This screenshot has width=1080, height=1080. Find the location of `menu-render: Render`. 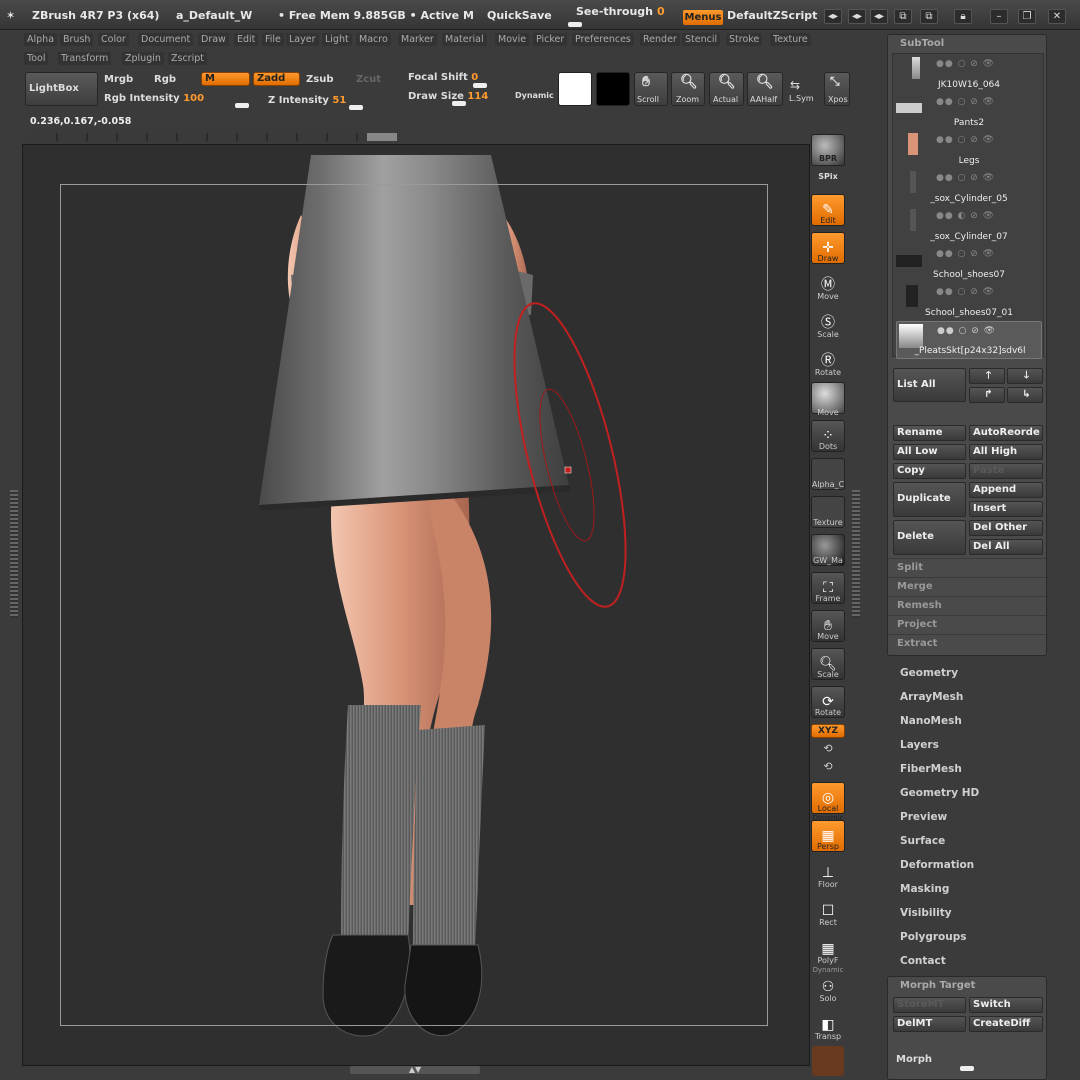

menu-render: Render is located at coordinates (660, 39).